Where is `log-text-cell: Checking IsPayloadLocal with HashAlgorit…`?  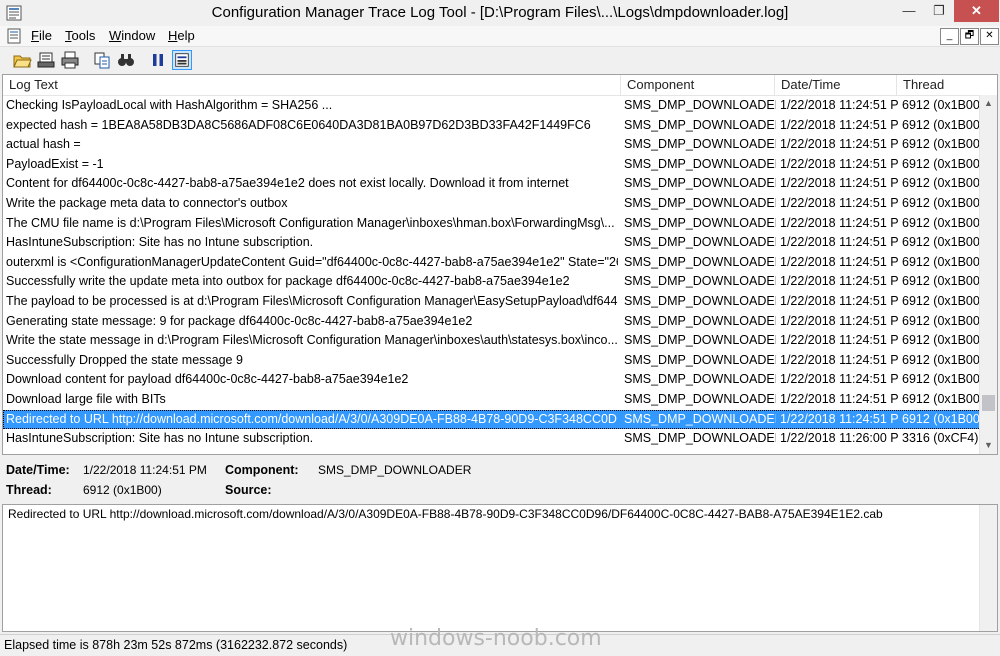
log-text-cell: Checking IsPayloadLocal with HashAlgorit… is located at coordinates (169, 105).